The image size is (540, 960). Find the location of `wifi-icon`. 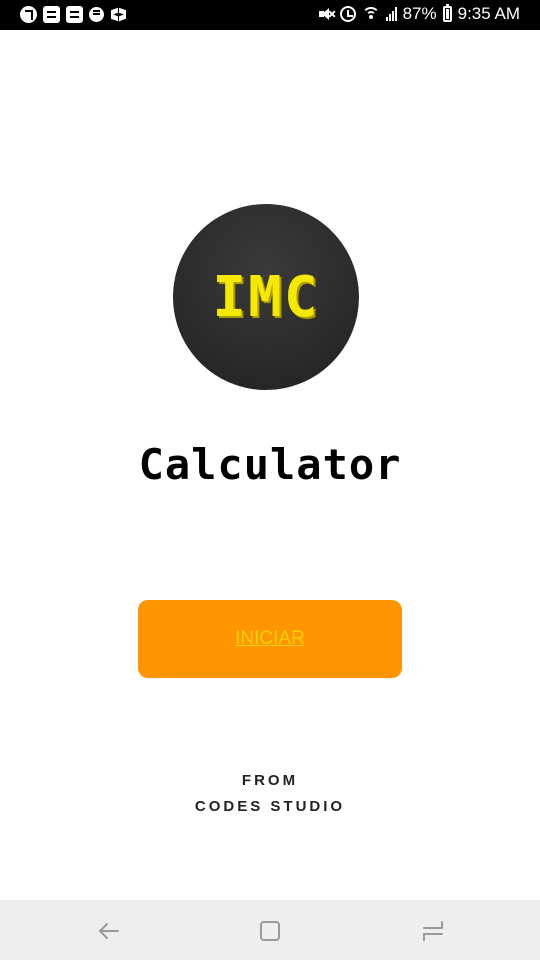

wifi-icon is located at coordinates (370, 14).